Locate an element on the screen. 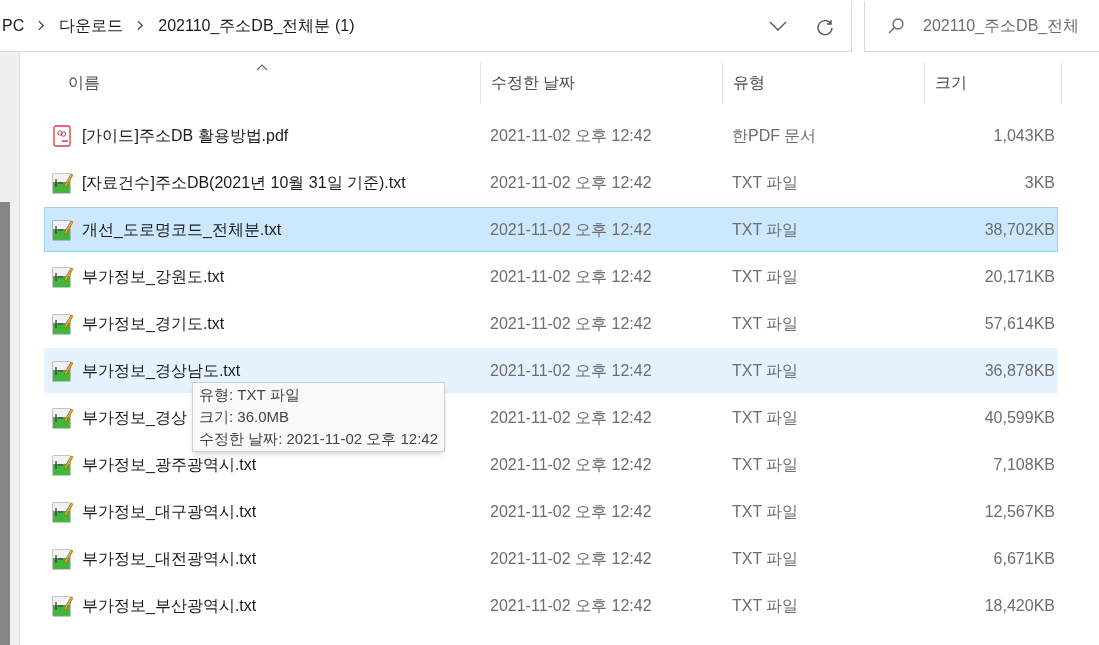 This screenshot has height=645, width=1099. breadcrumb-item: 202110_주소DB_전체분 (1) is located at coordinates (256, 25).